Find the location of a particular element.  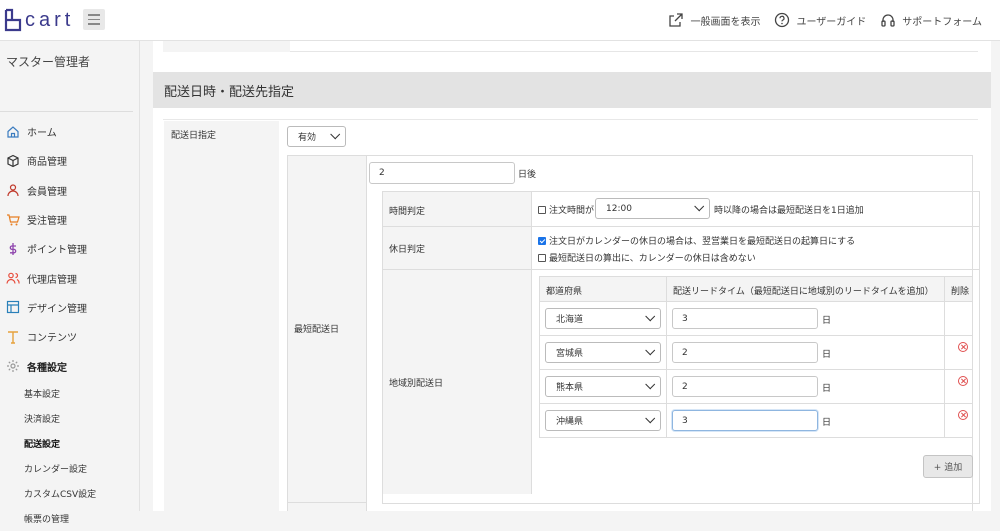

support-form-link: サポートフォーム is located at coordinates (931, 20).